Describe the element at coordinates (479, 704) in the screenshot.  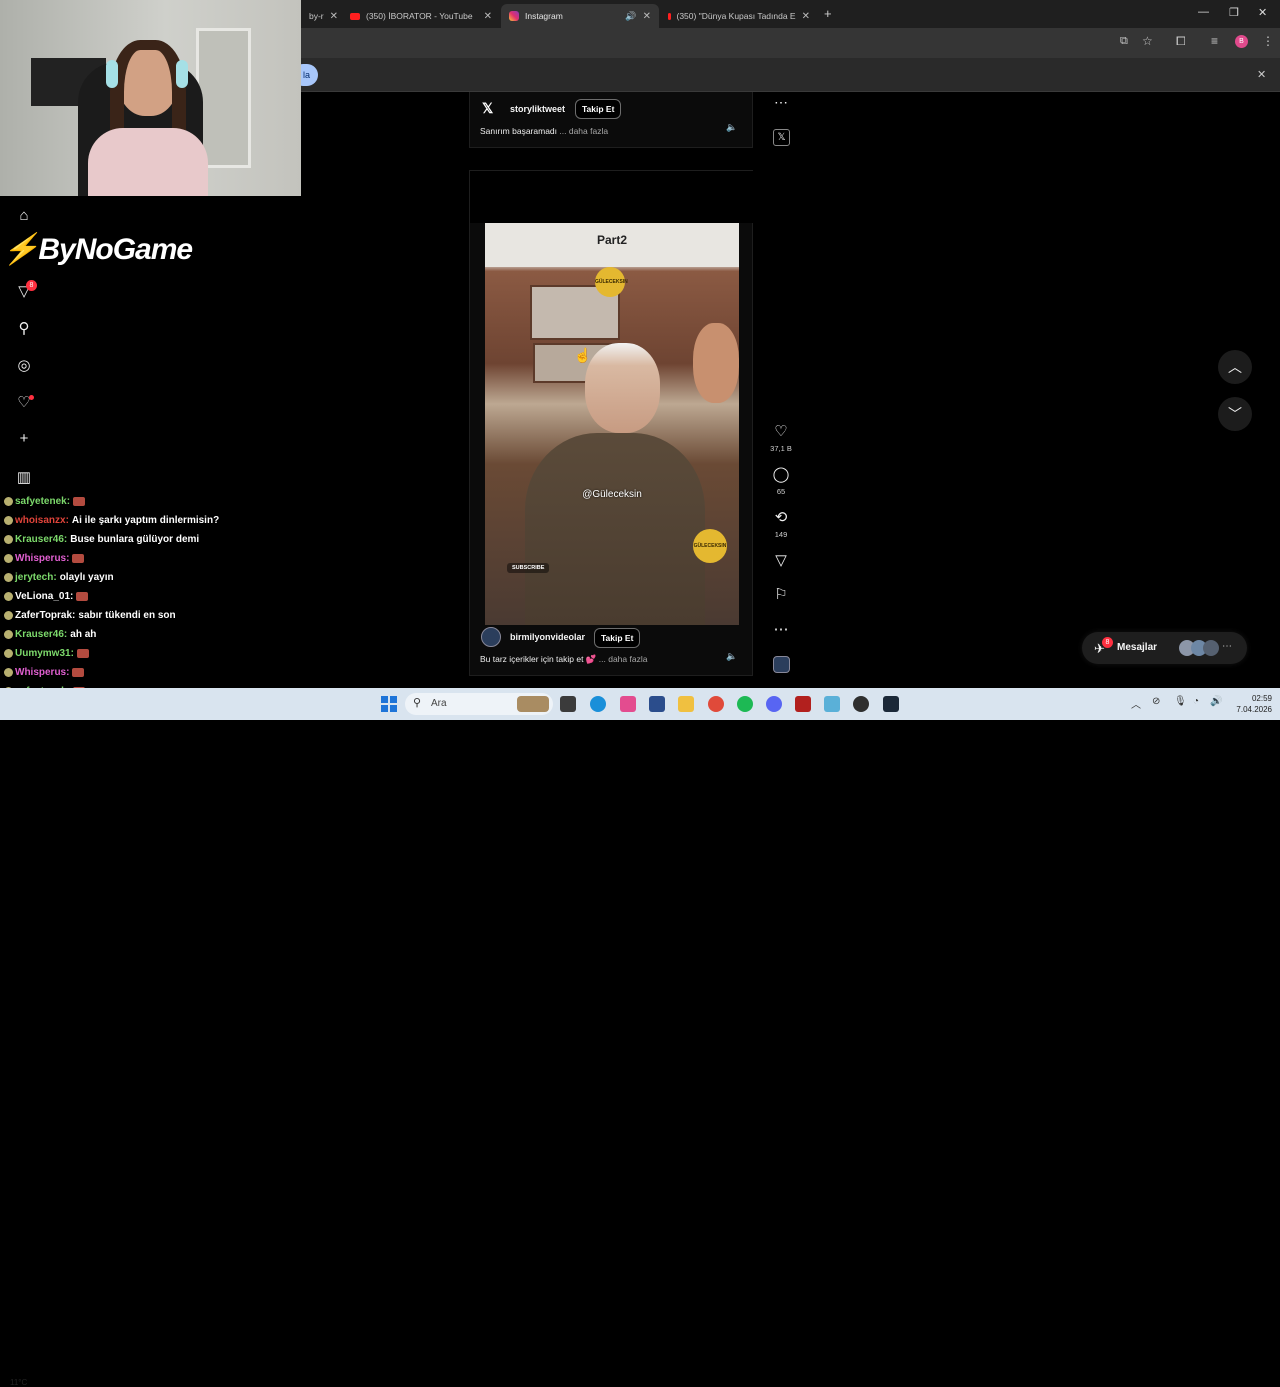
I see `taskbar-search: ⚲ Ara` at that location.